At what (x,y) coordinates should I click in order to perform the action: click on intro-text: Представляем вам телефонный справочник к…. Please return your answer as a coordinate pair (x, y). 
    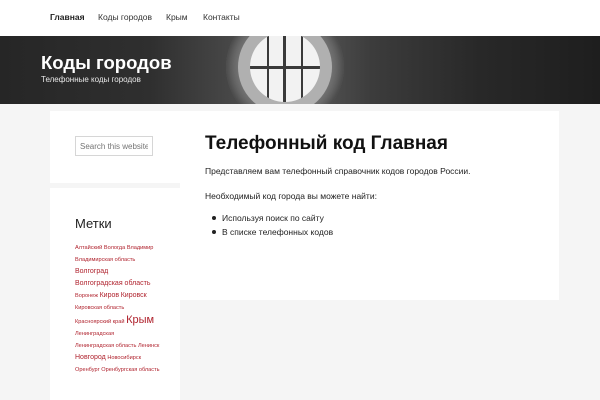
    Looking at the image, I should click on (338, 171).